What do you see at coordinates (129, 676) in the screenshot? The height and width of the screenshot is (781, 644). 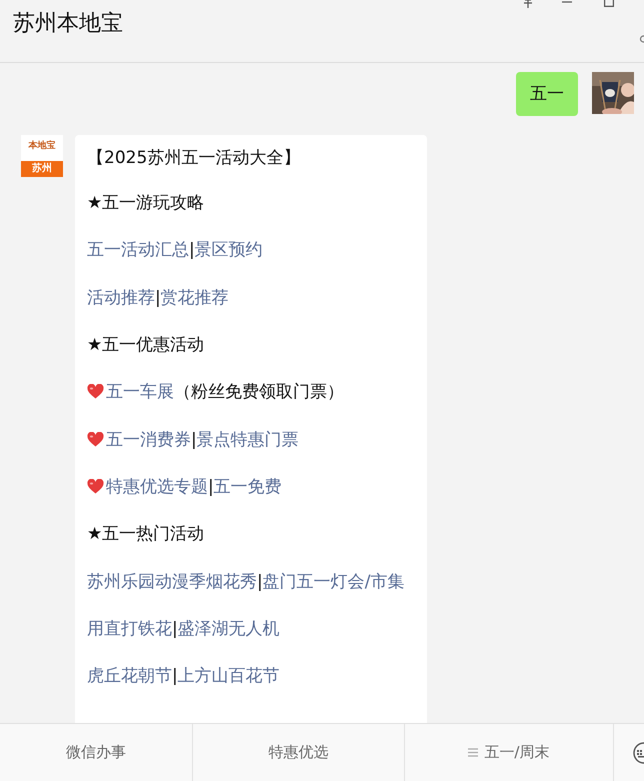 I see `link: 虎丘花朝节` at bounding box center [129, 676].